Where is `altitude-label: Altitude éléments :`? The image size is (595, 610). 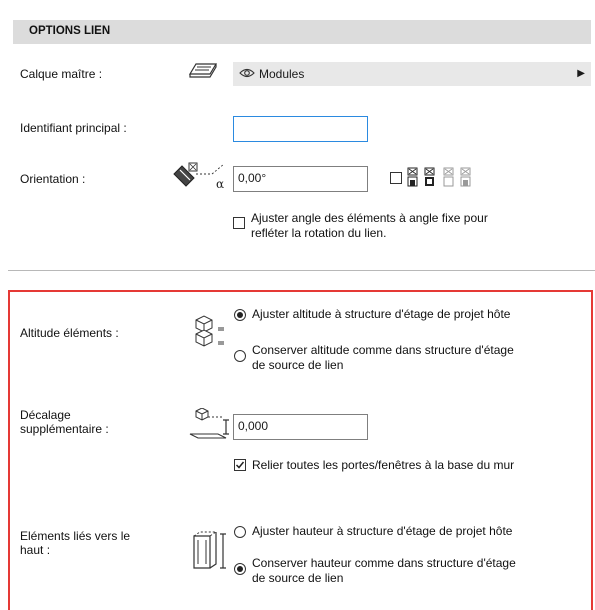 altitude-label: Altitude éléments : is located at coordinates (69, 333).